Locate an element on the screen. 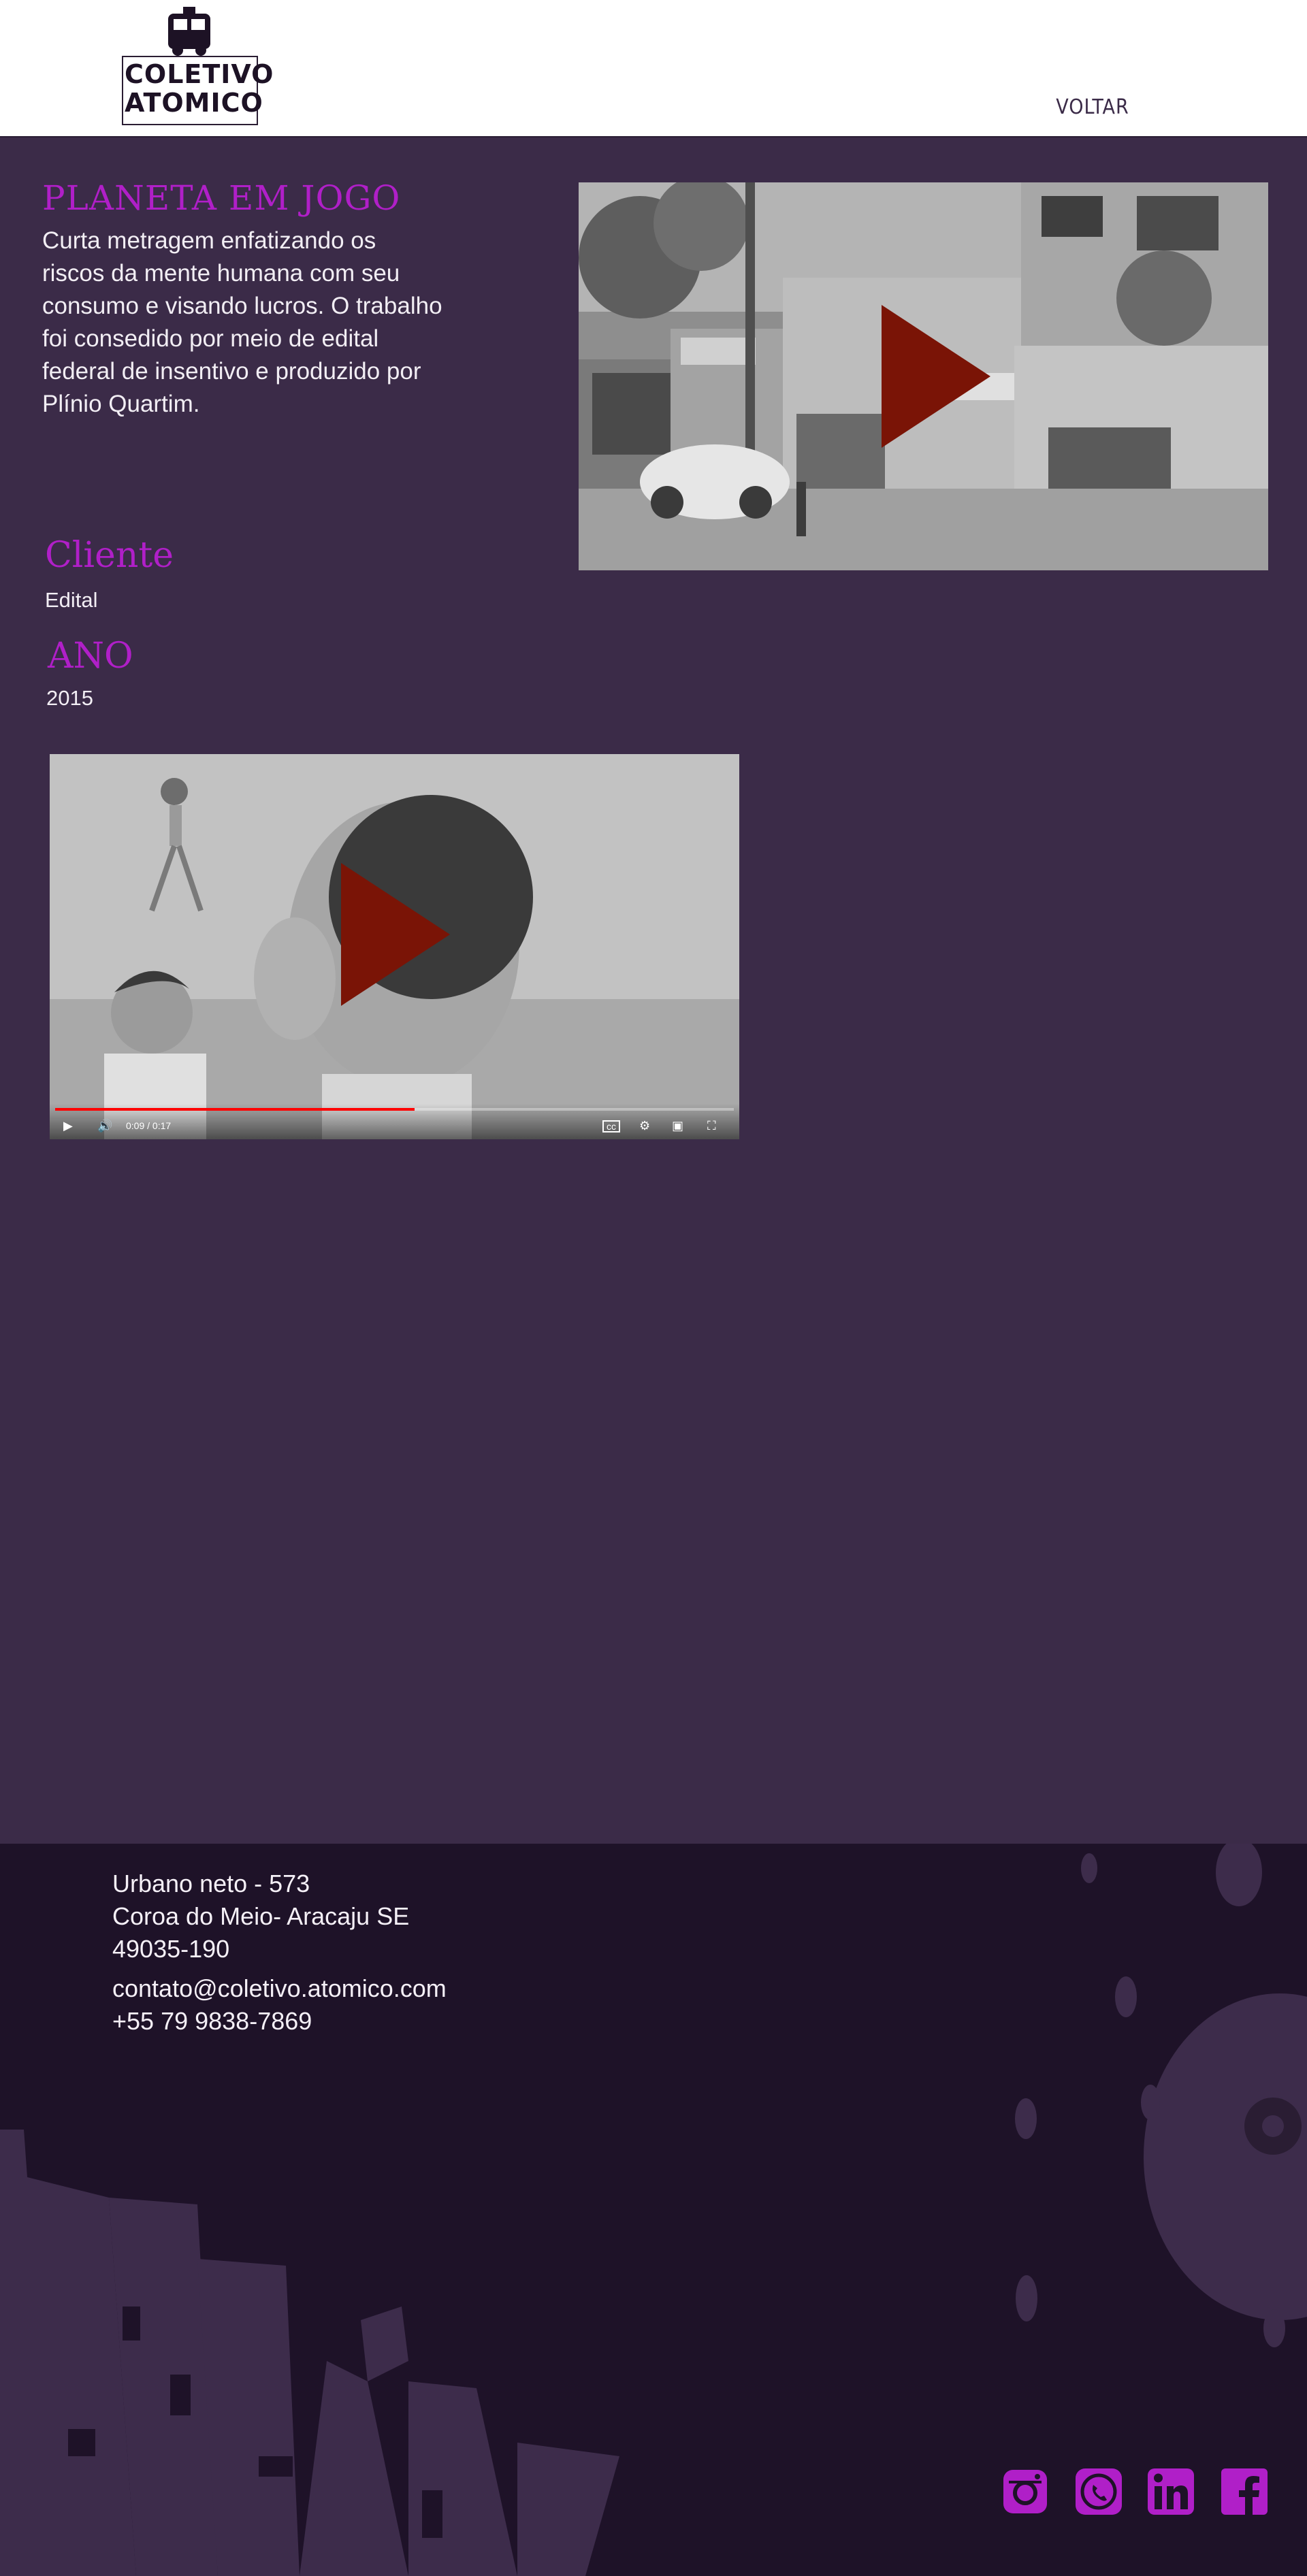 The width and height of the screenshot is (1307, 2576). facebook-icon is located at coordinates (1244, 2491).